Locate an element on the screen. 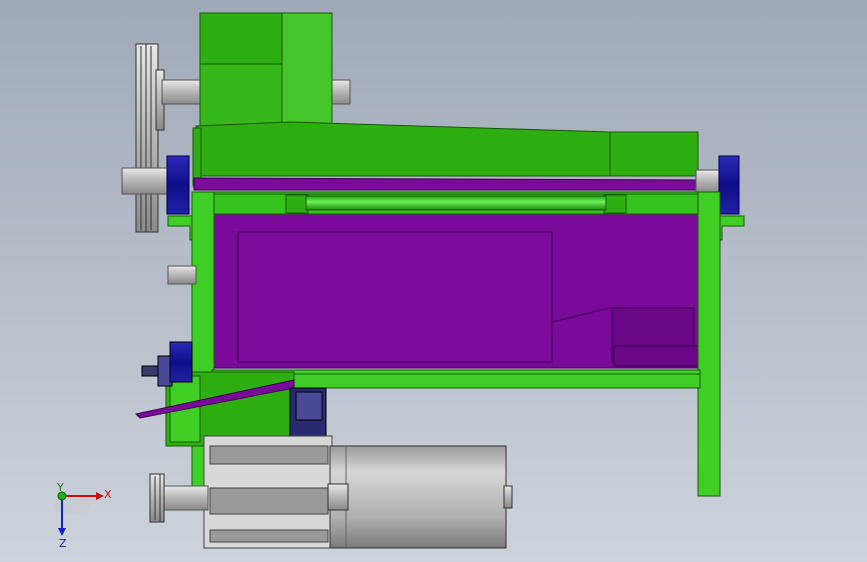  left-fitting is located at coordinates (167, 364).